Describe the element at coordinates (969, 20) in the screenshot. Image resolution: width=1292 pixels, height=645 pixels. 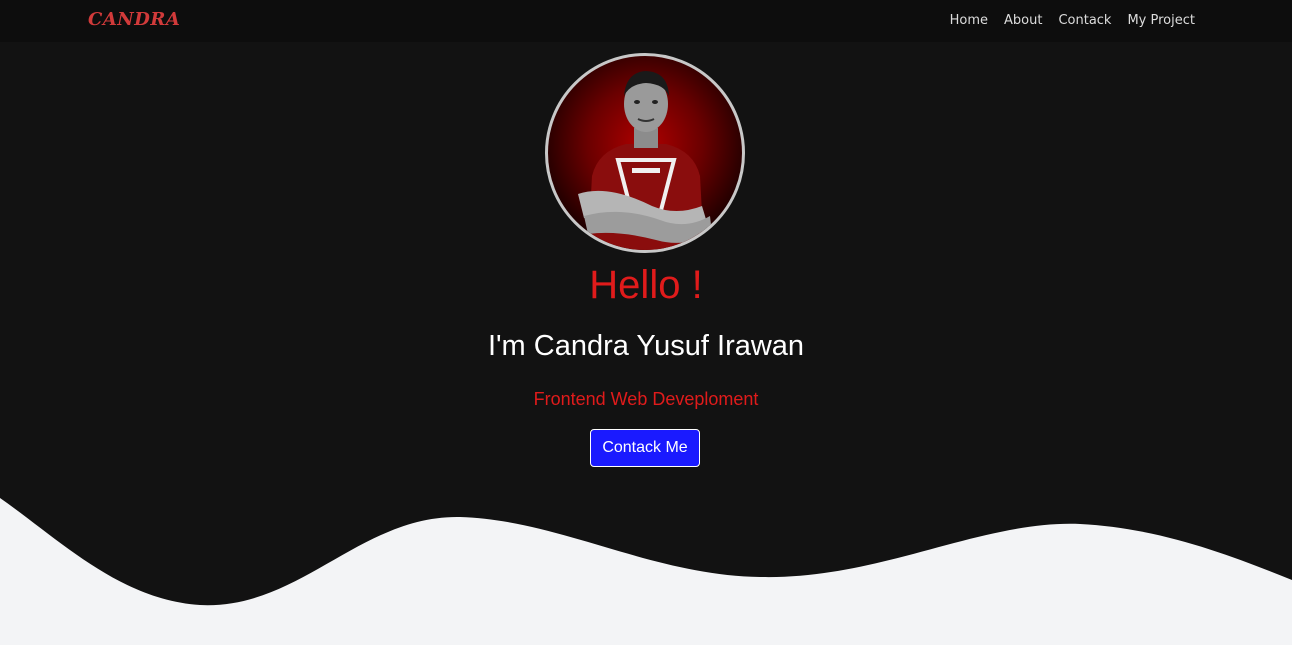
I see `nav-link-home: Home` at that location.